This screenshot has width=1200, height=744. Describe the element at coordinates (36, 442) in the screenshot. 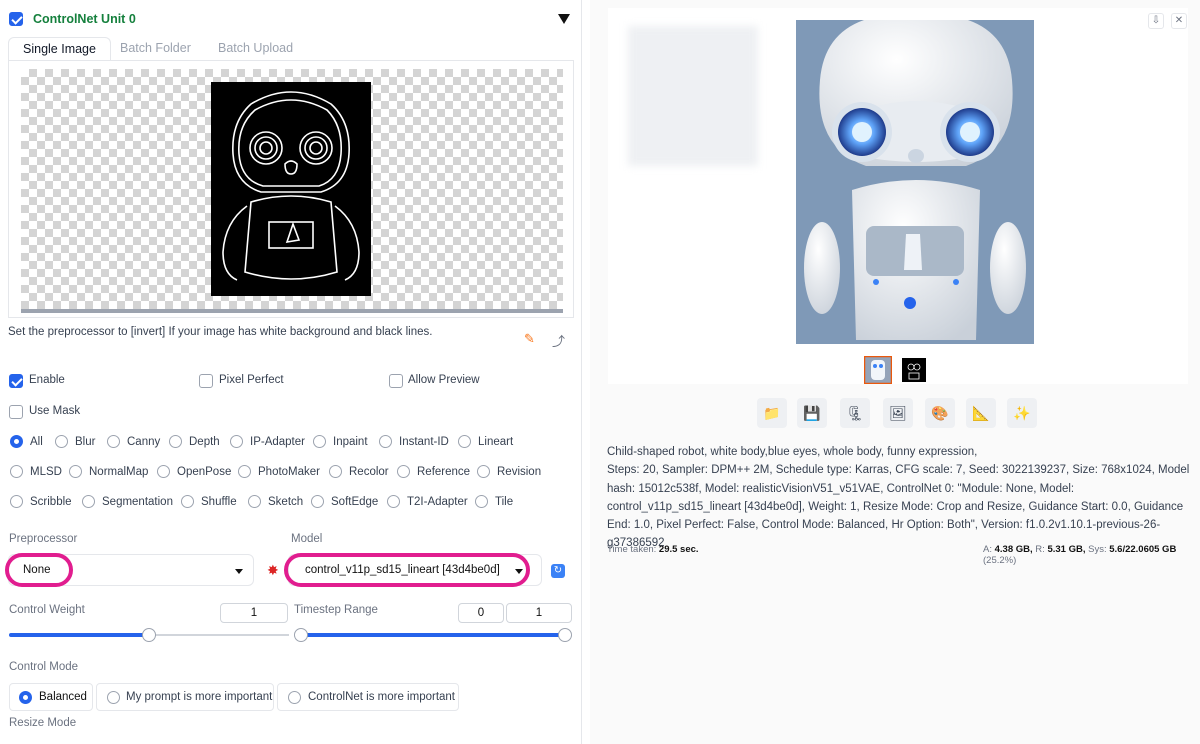

I see `control-type-label: All` at that location.